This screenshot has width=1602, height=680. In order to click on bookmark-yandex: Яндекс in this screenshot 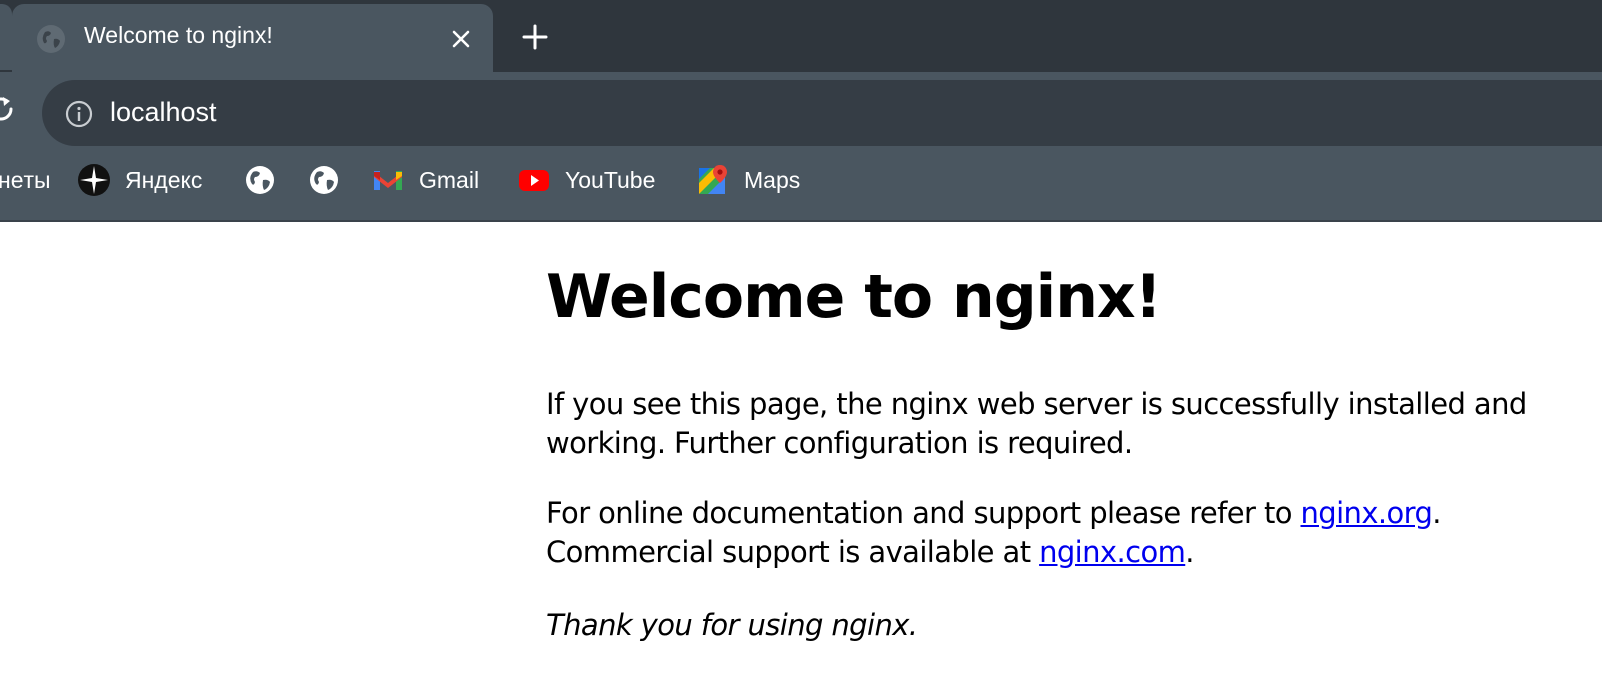, I will do `click(139, 180)`.